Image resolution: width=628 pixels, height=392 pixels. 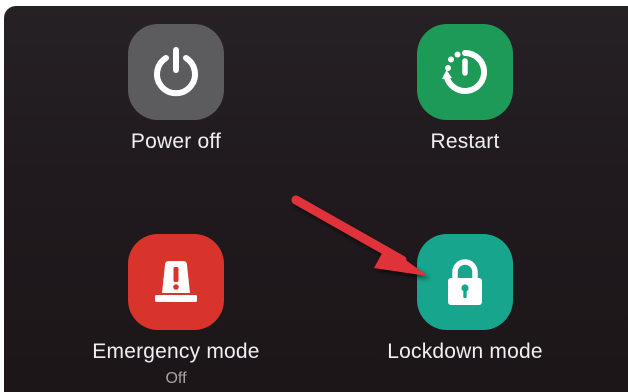 I want to click on power-off-label: Power off, so click(x=176, y=141).